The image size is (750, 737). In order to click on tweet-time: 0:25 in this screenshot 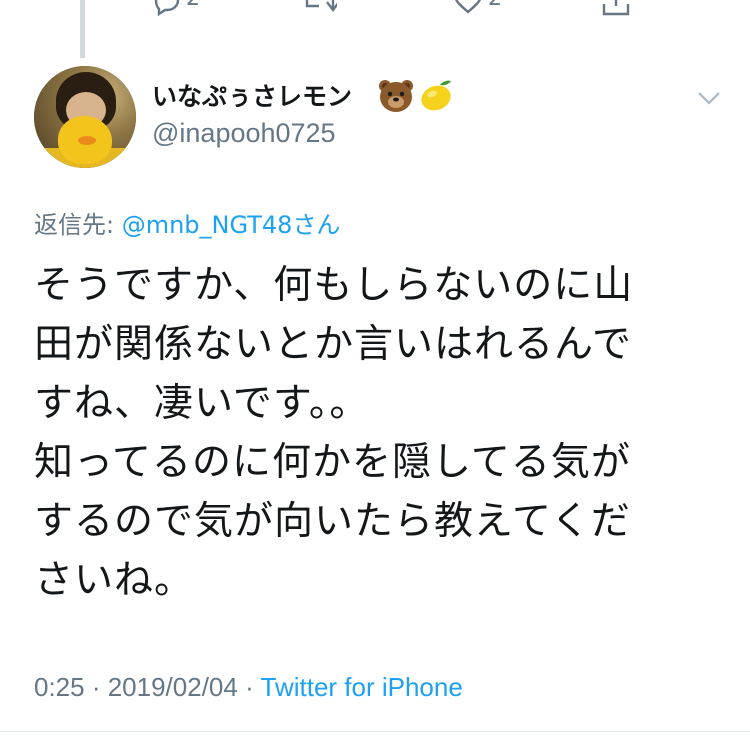, I will do `click(59, 687)`.